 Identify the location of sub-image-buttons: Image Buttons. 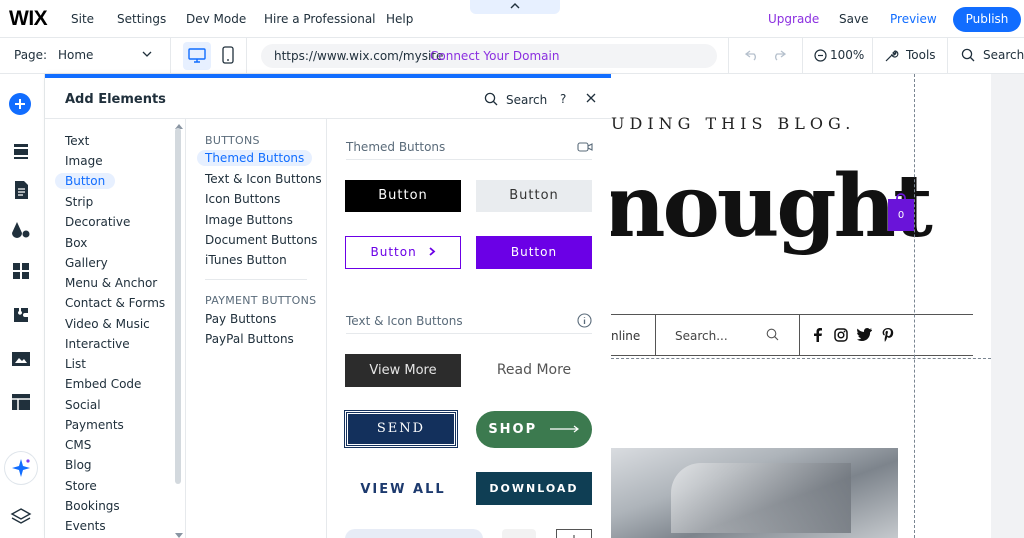
(249, 220).